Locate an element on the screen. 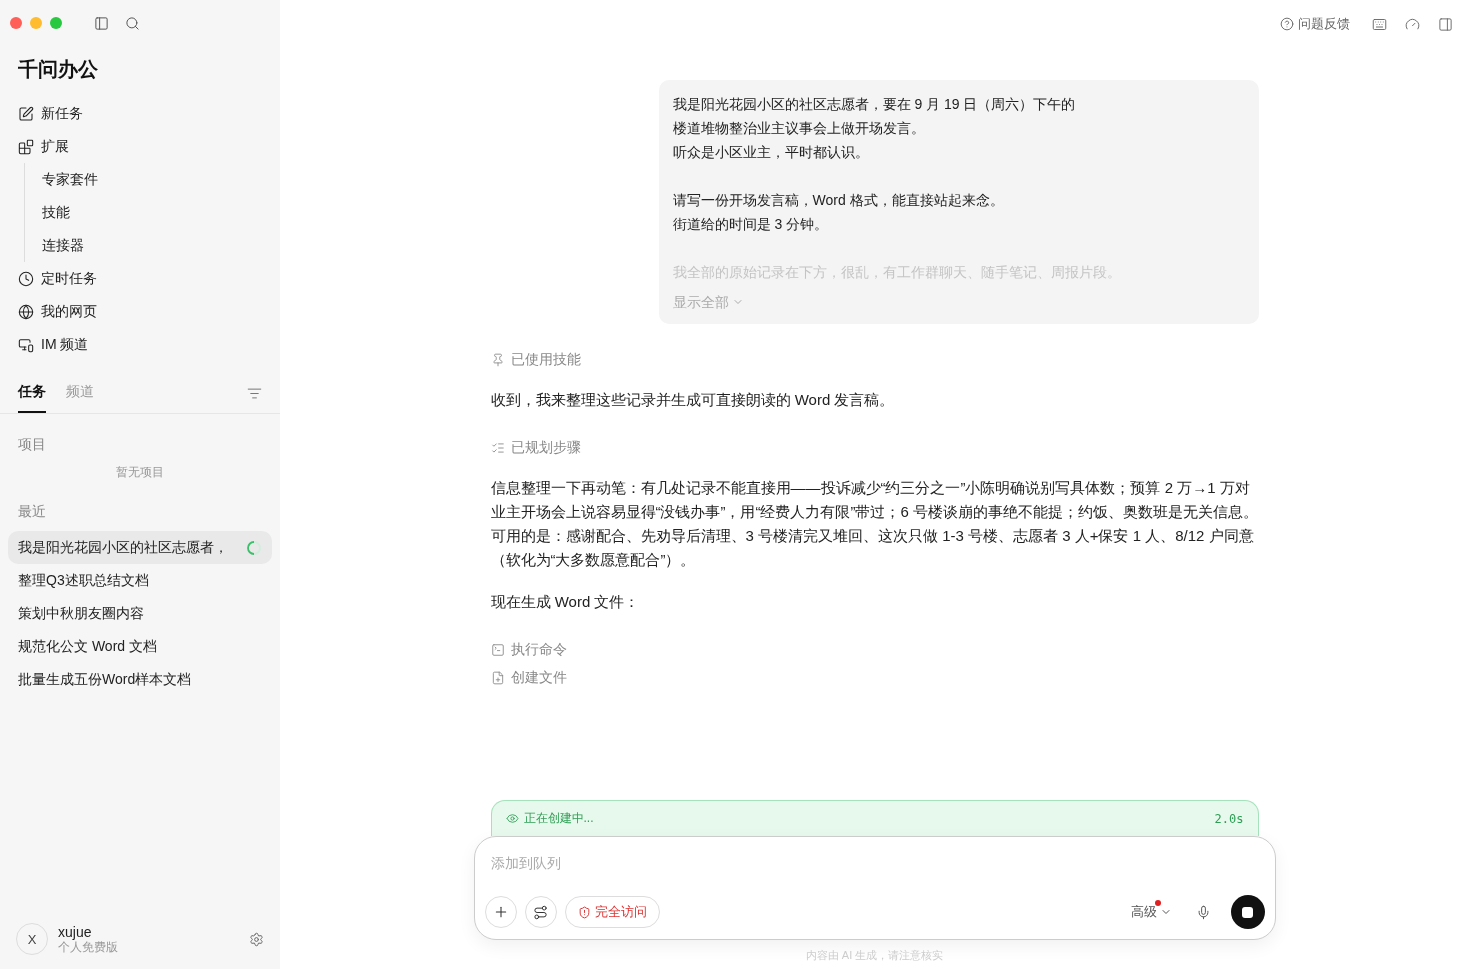  eye-icon is located at coordinates (512, 818).